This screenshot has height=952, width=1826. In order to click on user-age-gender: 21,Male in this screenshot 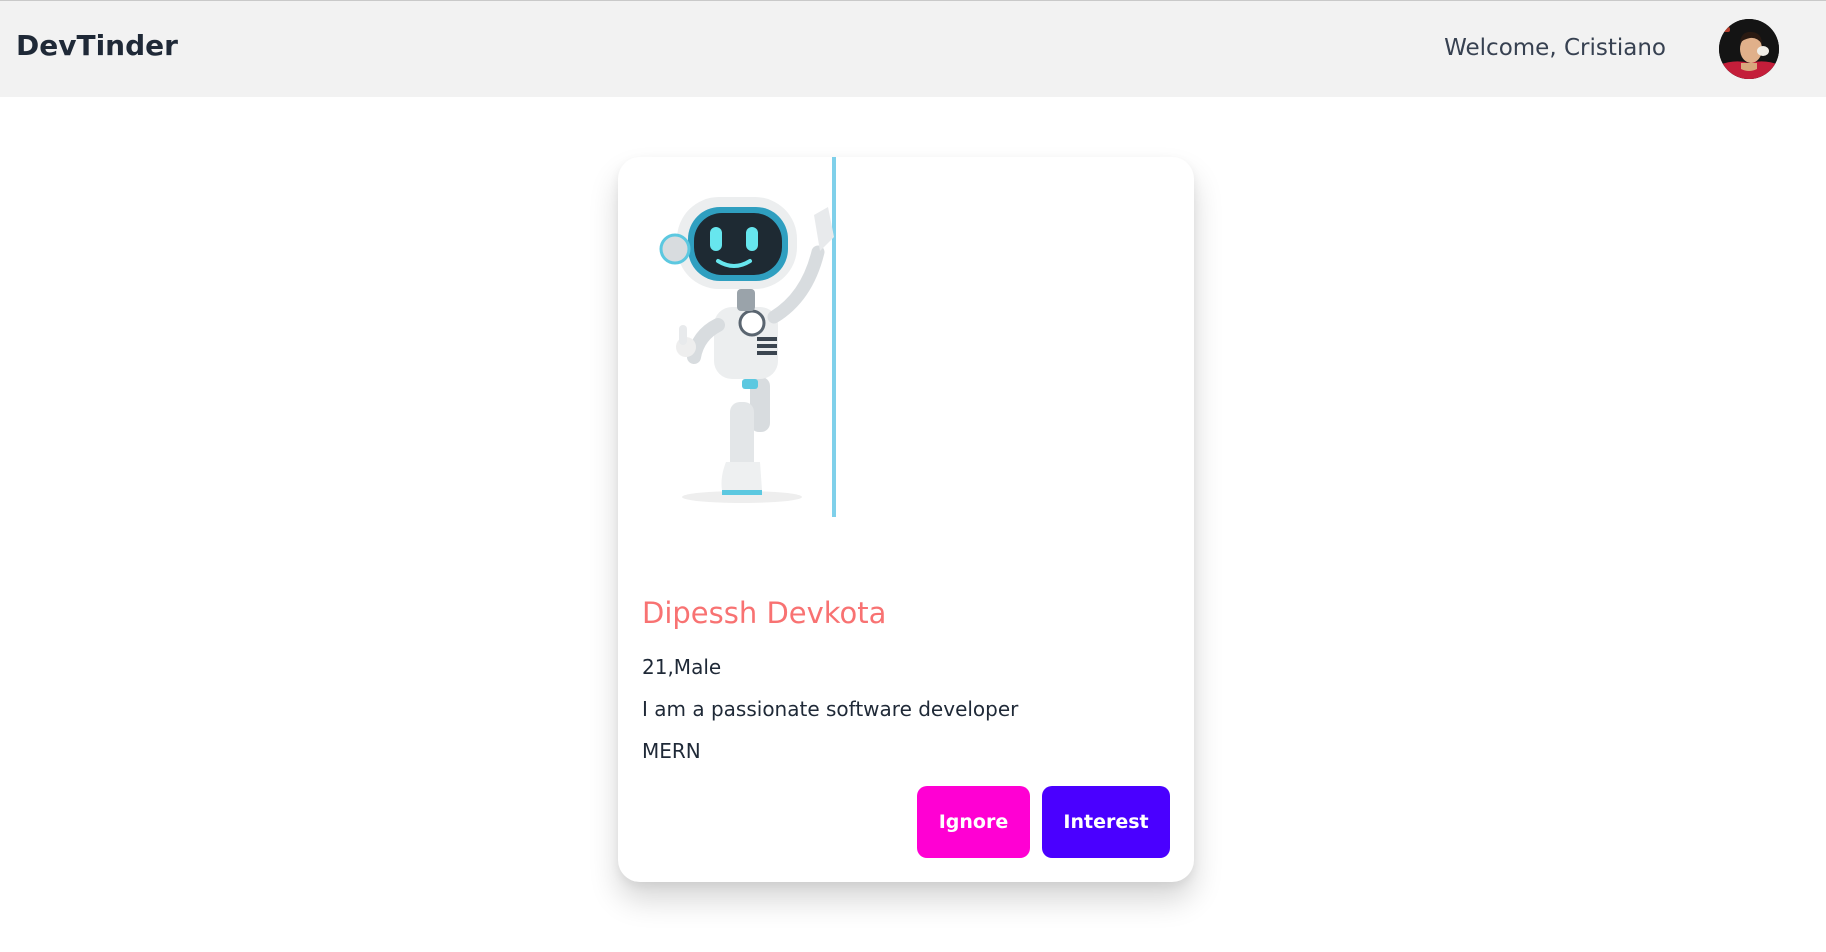, I will do `click(682, 666)`.